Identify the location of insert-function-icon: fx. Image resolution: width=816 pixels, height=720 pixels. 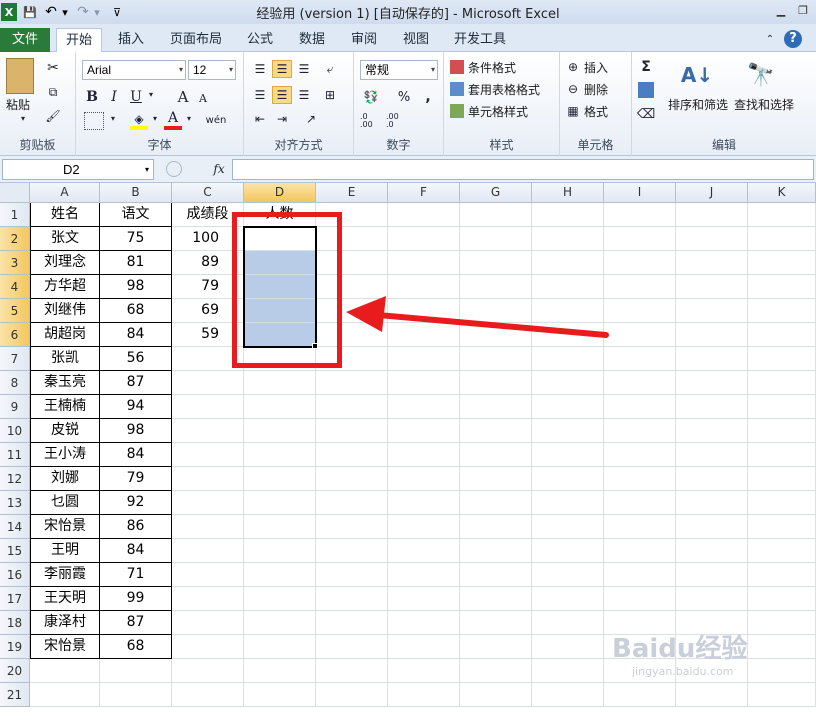
(219, 169).